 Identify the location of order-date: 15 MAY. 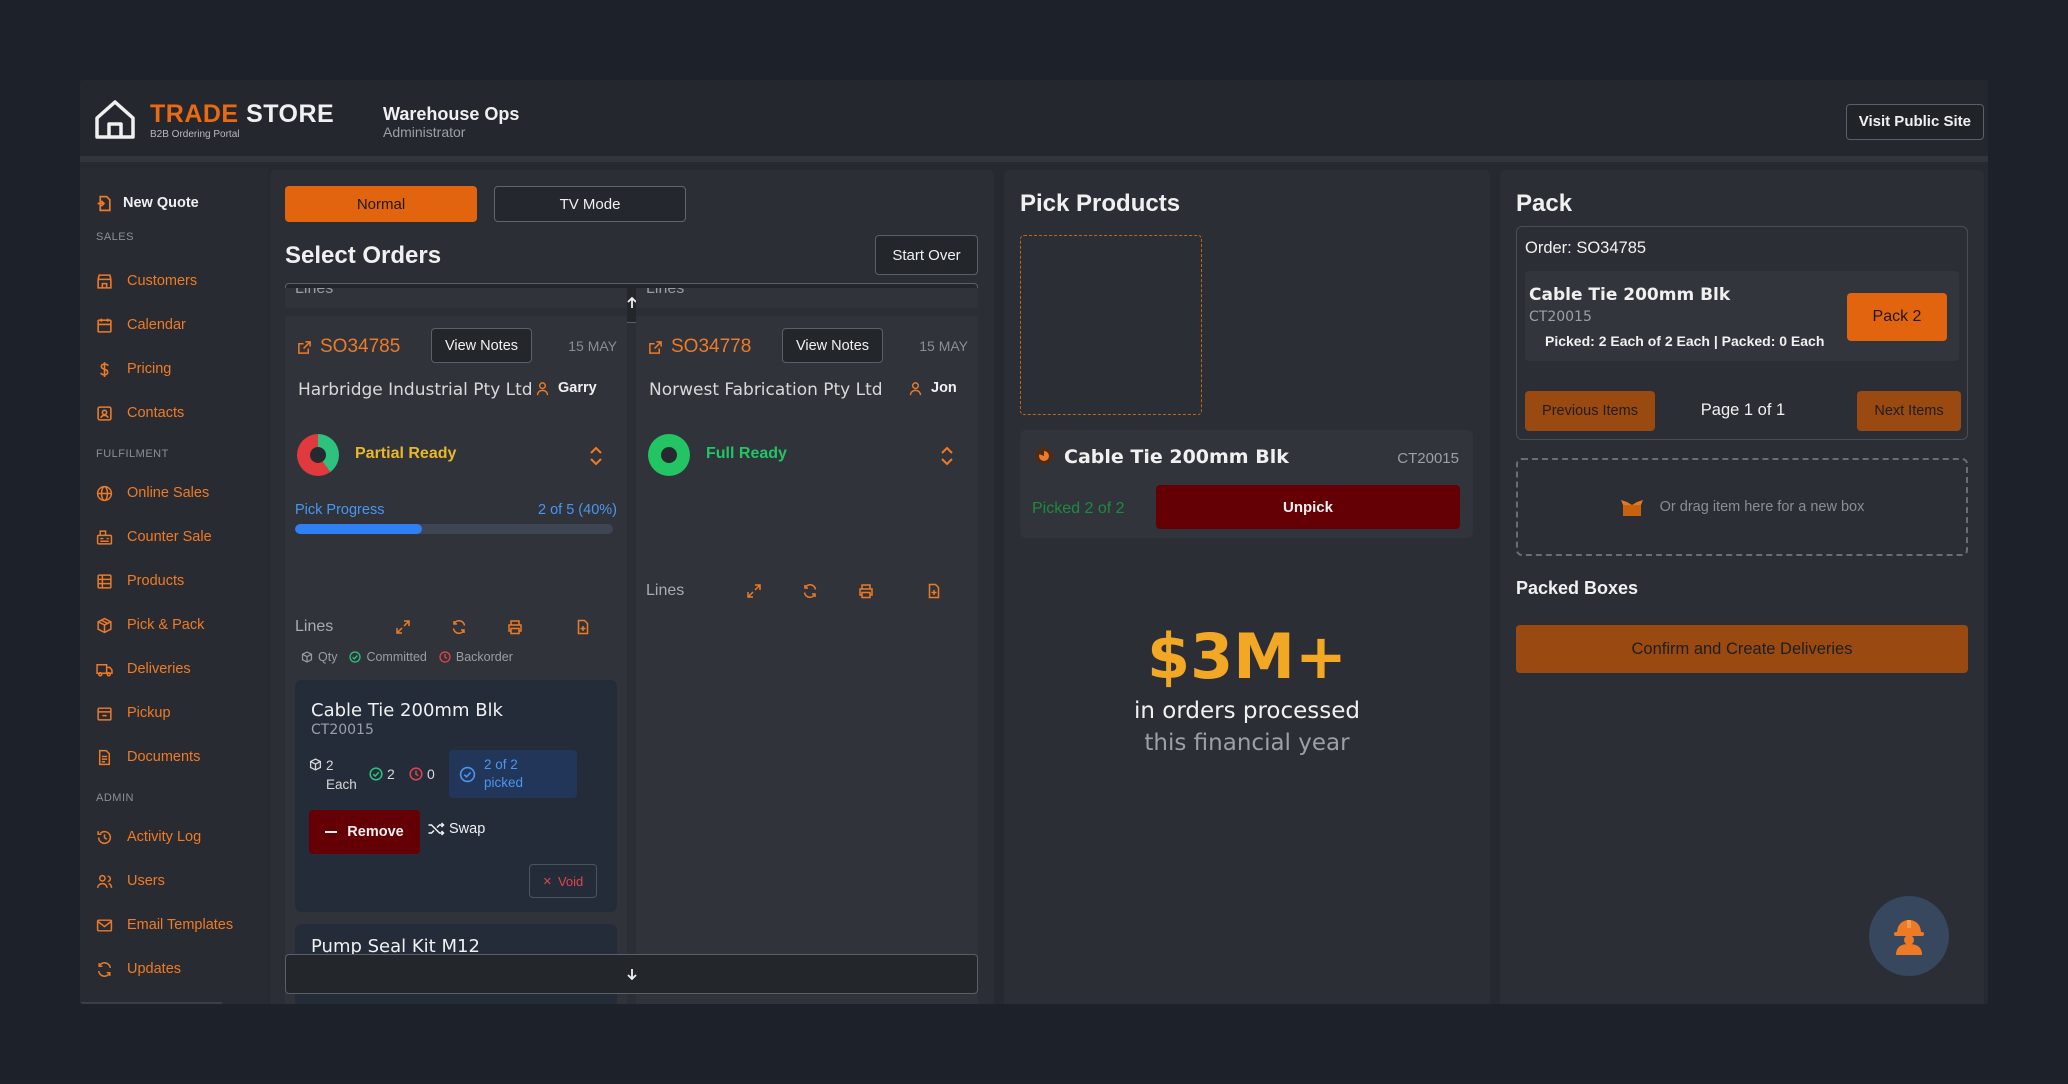
(592, 346).